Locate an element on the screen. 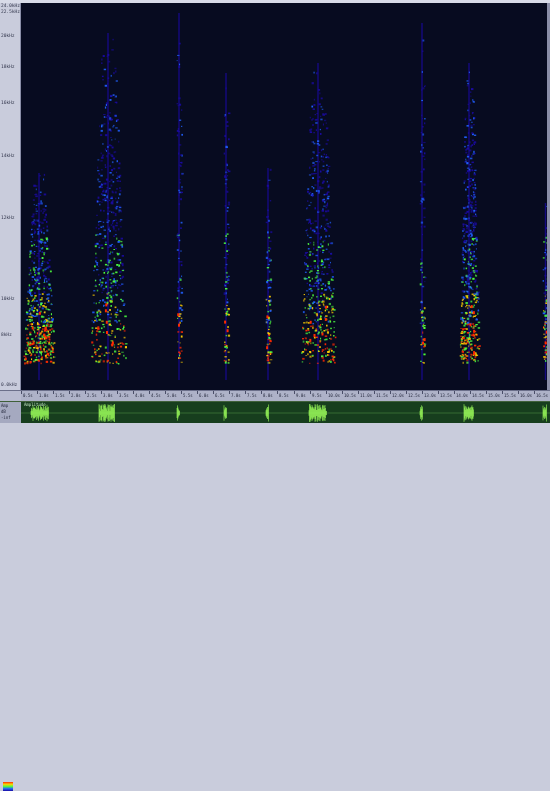 The image size is (550, 791). time-label: 14.5s is located at coordinates (478, 395).